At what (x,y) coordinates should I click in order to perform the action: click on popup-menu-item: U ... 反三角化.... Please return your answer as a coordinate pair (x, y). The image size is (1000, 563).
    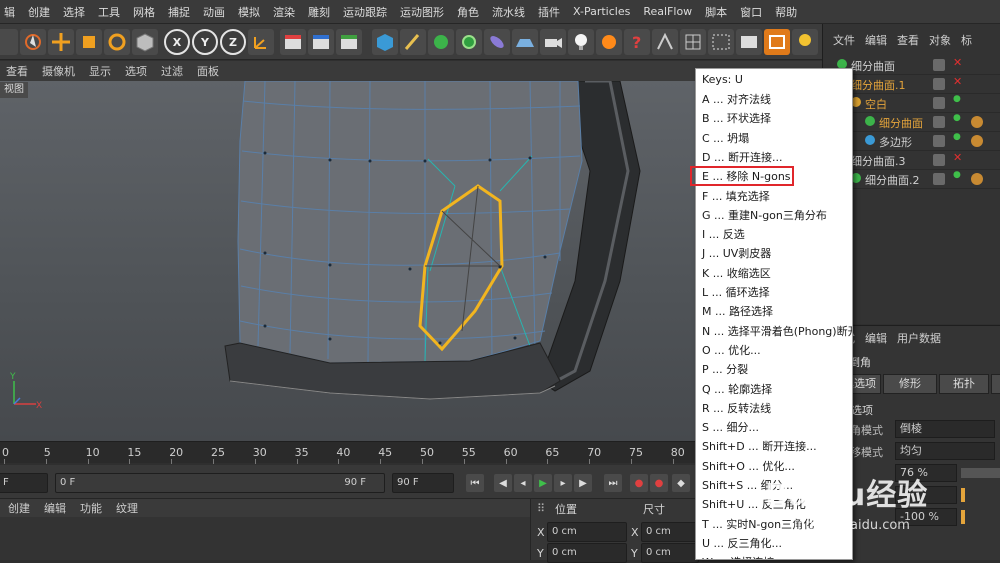
    Looking at the image, I should click on (776, 543).